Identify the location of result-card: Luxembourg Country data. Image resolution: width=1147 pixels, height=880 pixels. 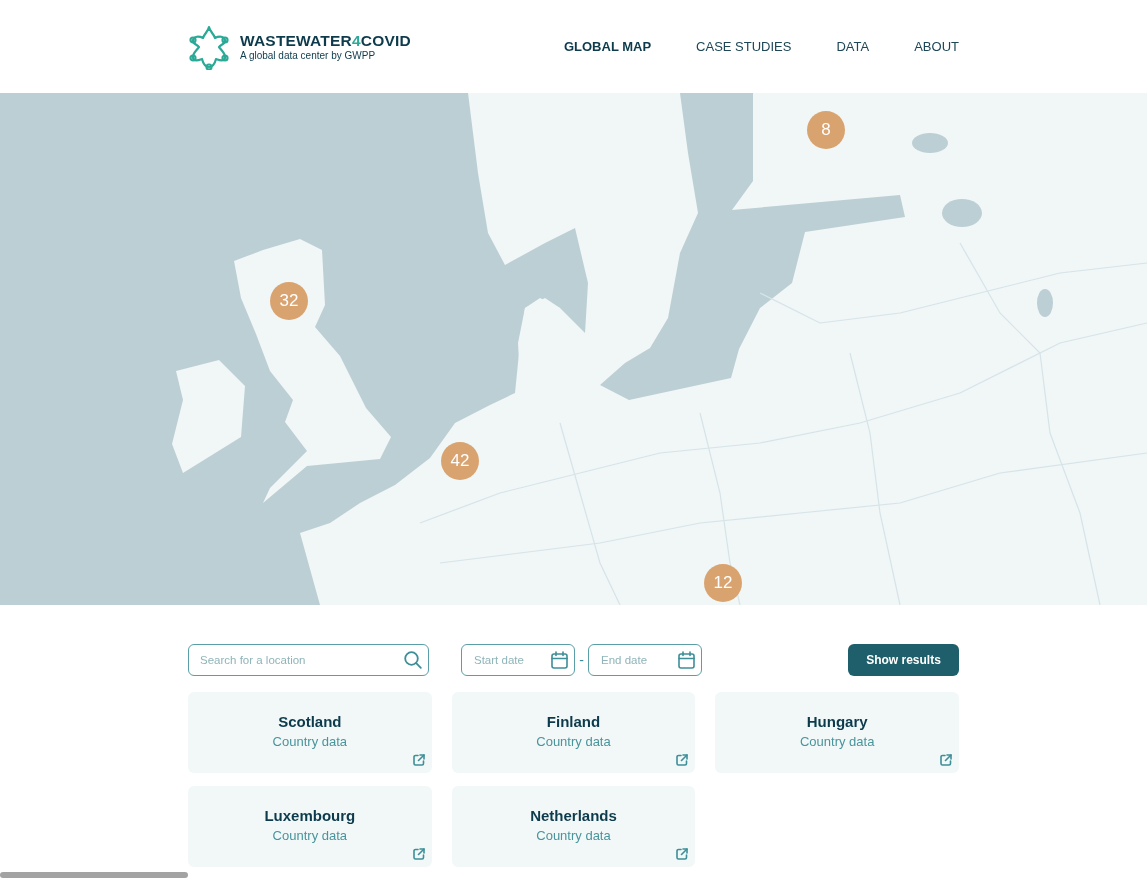
(310, 826).